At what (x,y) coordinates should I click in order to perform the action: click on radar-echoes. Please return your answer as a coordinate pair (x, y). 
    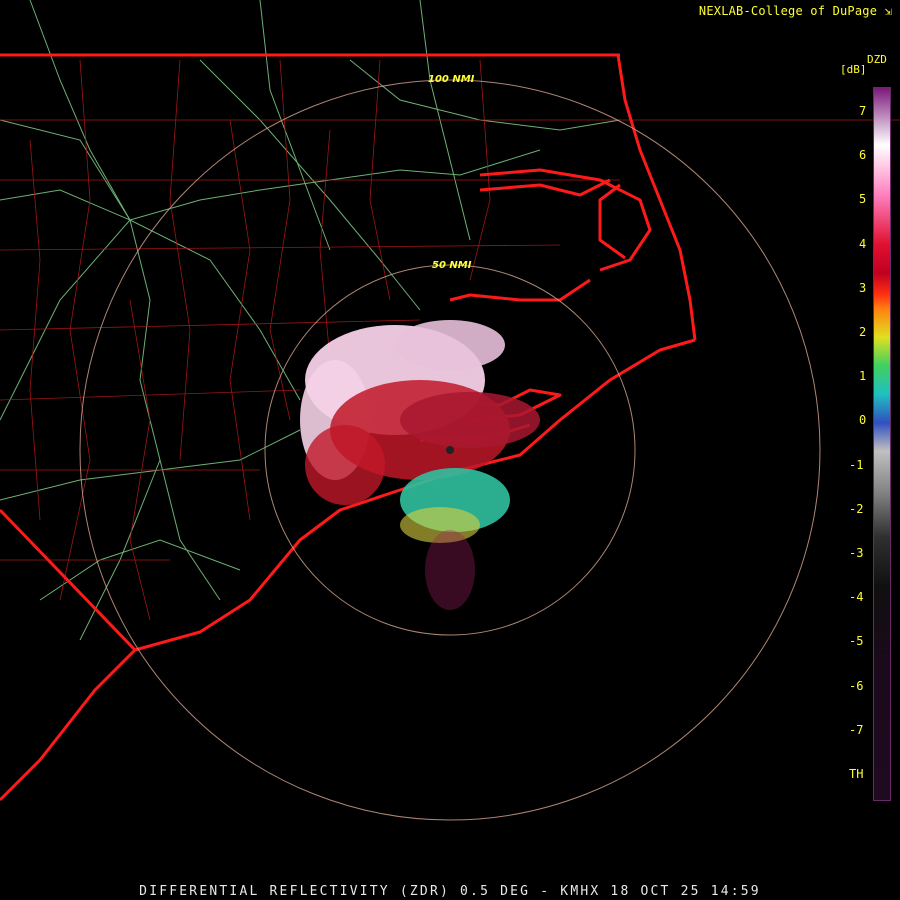
    Looking at the image, I should click on (420, 465).